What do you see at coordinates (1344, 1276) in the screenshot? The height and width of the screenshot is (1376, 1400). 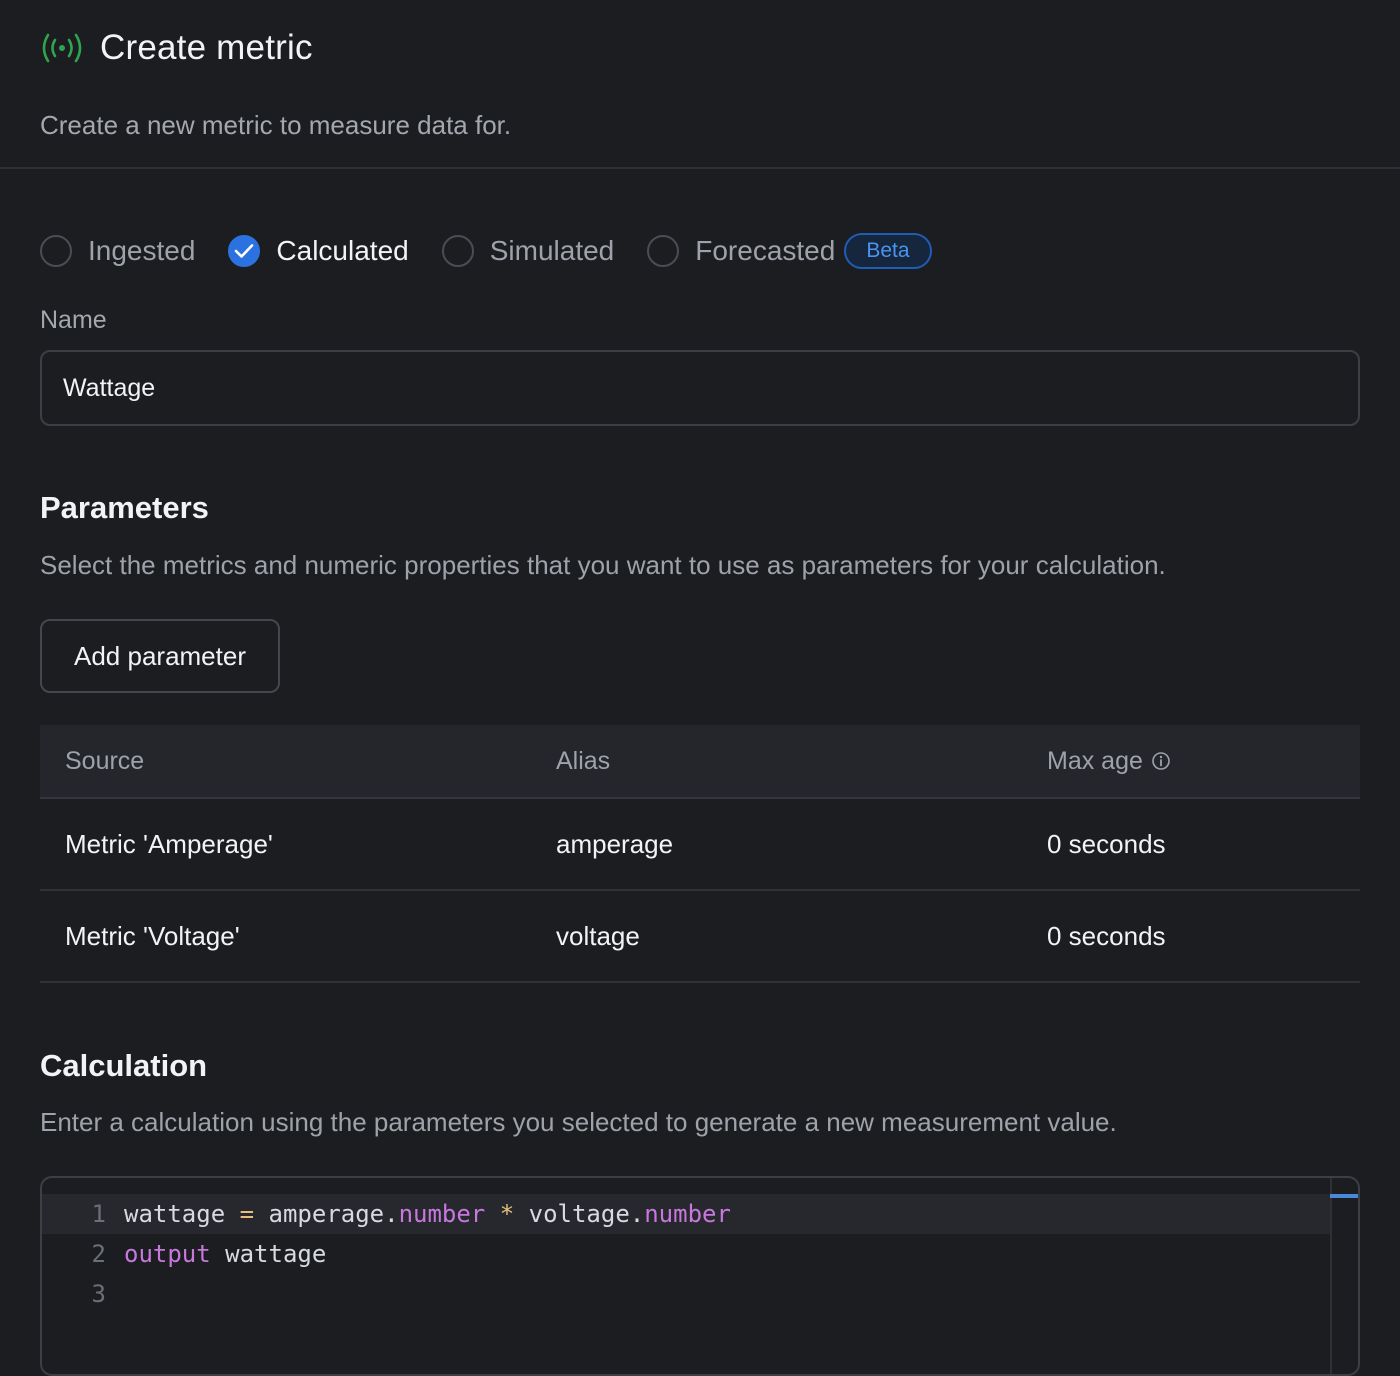 I see `editor-scrollbar` at bounding box center [1344, 1276].